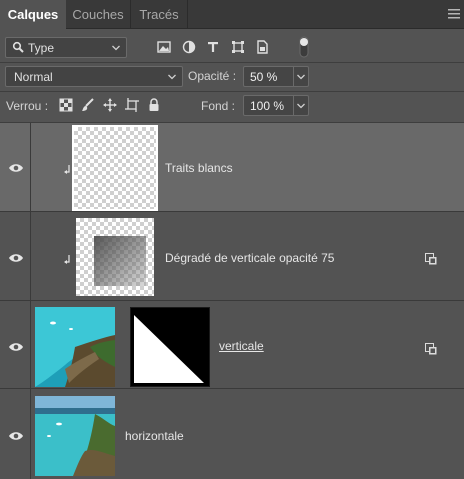 This screenshot has height=479, width=464. Describe the element at coordinates (98, 14) in the screenshot. I see `tab-couches: Couches` at that location.